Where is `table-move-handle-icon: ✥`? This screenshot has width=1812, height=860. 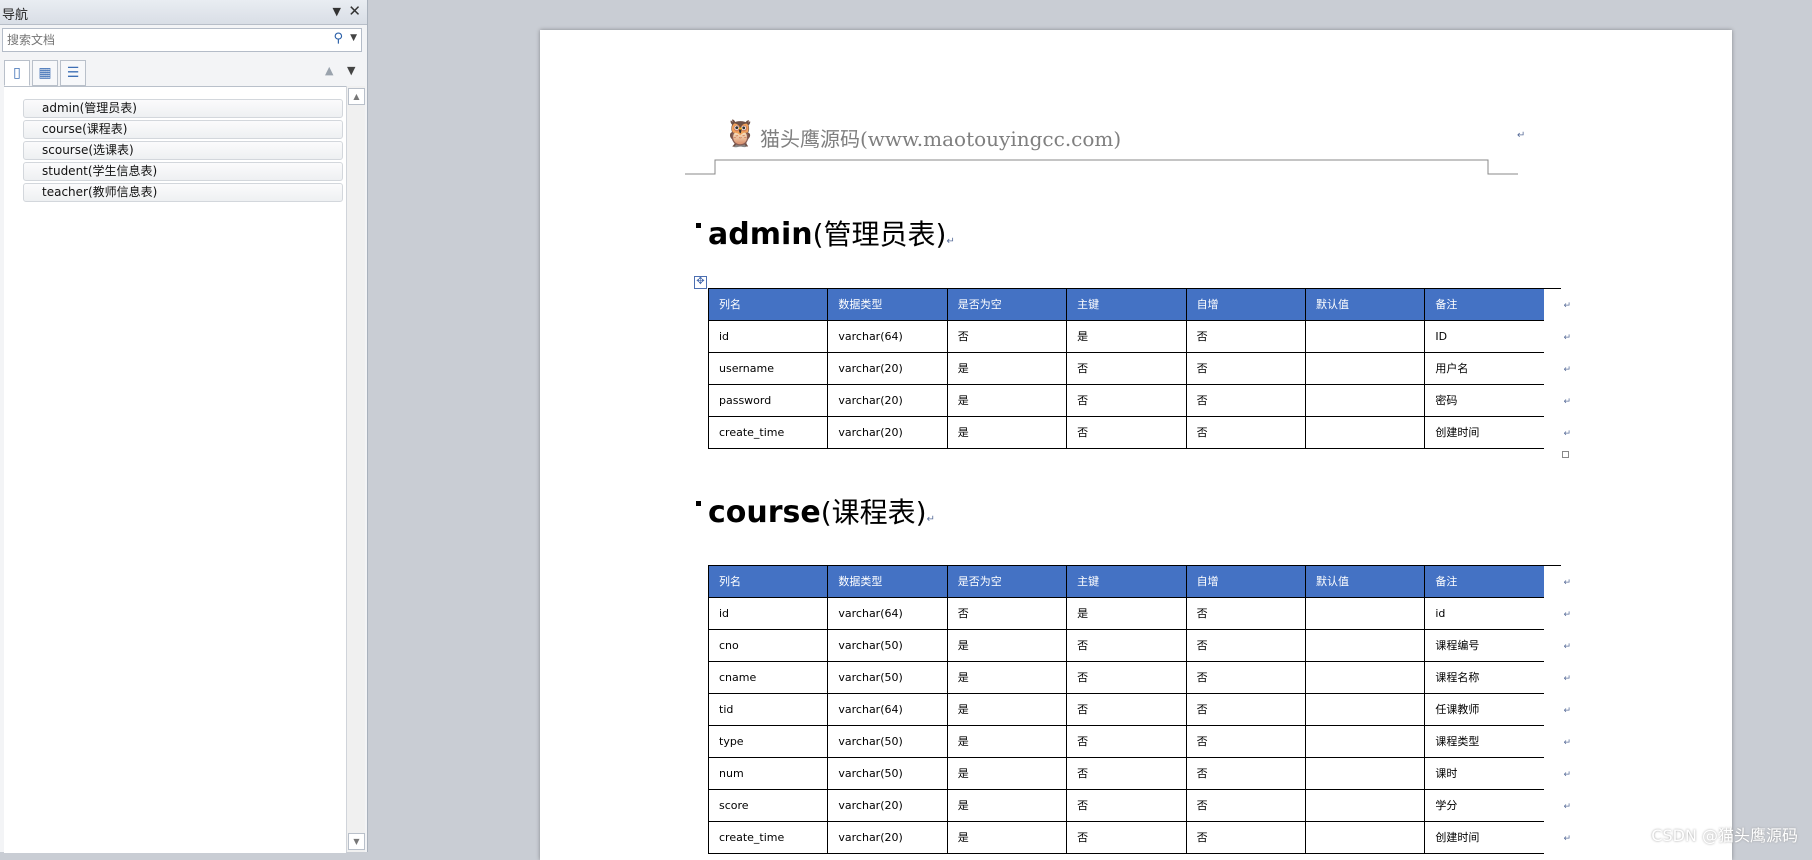 table-move-handle-icon: ✥ is located at coordinates (700, 282).